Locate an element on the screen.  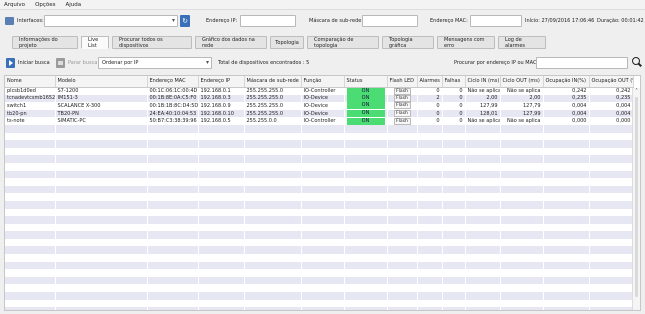
col-status: Status is located at coordinates (366, 82).